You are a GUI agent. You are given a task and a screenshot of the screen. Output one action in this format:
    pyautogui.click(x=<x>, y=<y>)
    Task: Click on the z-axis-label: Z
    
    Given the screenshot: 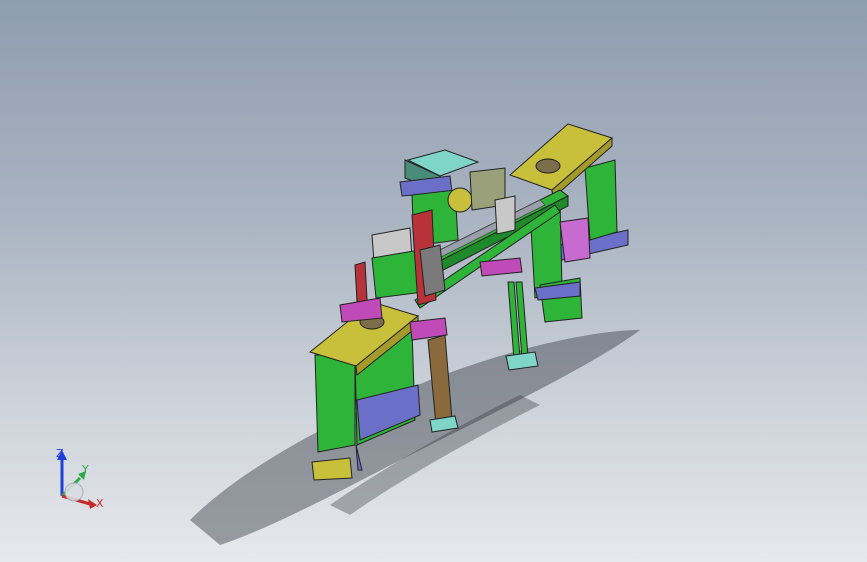 What is the action you would take?
    pyautogui.click(x=60, y=453)
    